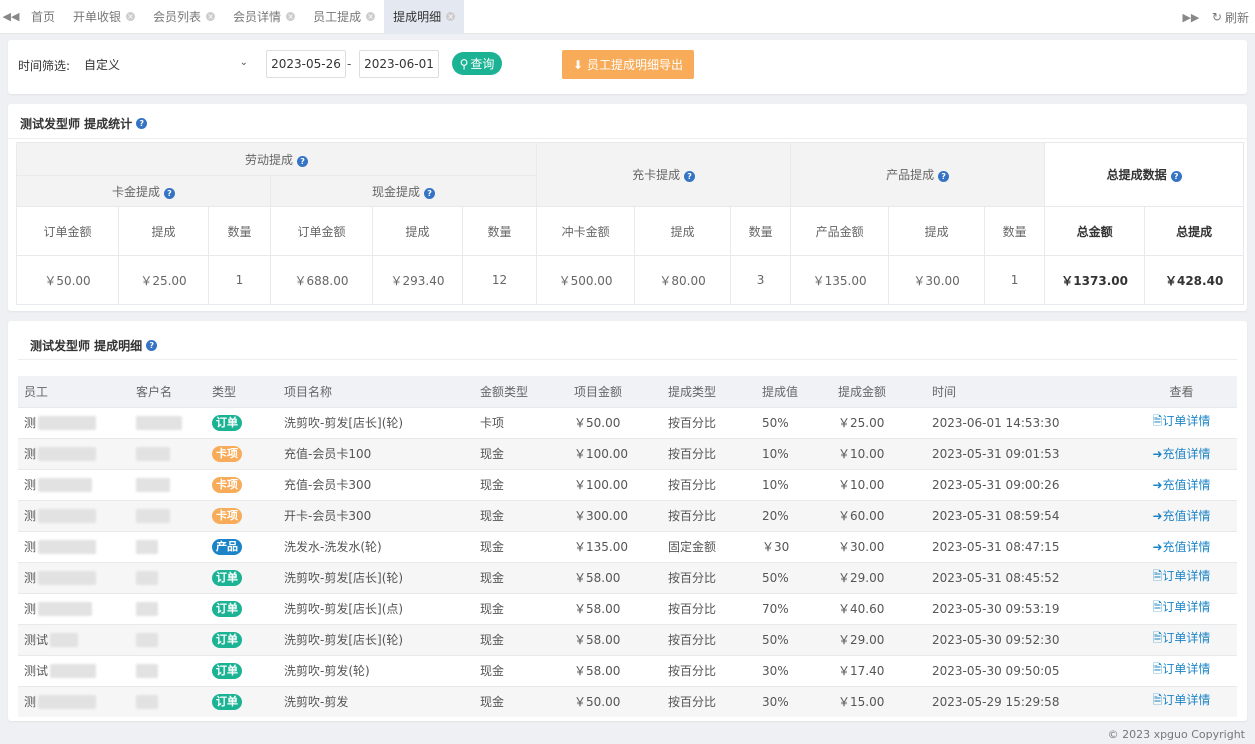 The height and width of the screenshot is (744, 1255). What do you see at coordinates (424, 17) in the screenshot?
I see `tab-commission-detail: 提成明细 ×` at bounding box center [424, 17].